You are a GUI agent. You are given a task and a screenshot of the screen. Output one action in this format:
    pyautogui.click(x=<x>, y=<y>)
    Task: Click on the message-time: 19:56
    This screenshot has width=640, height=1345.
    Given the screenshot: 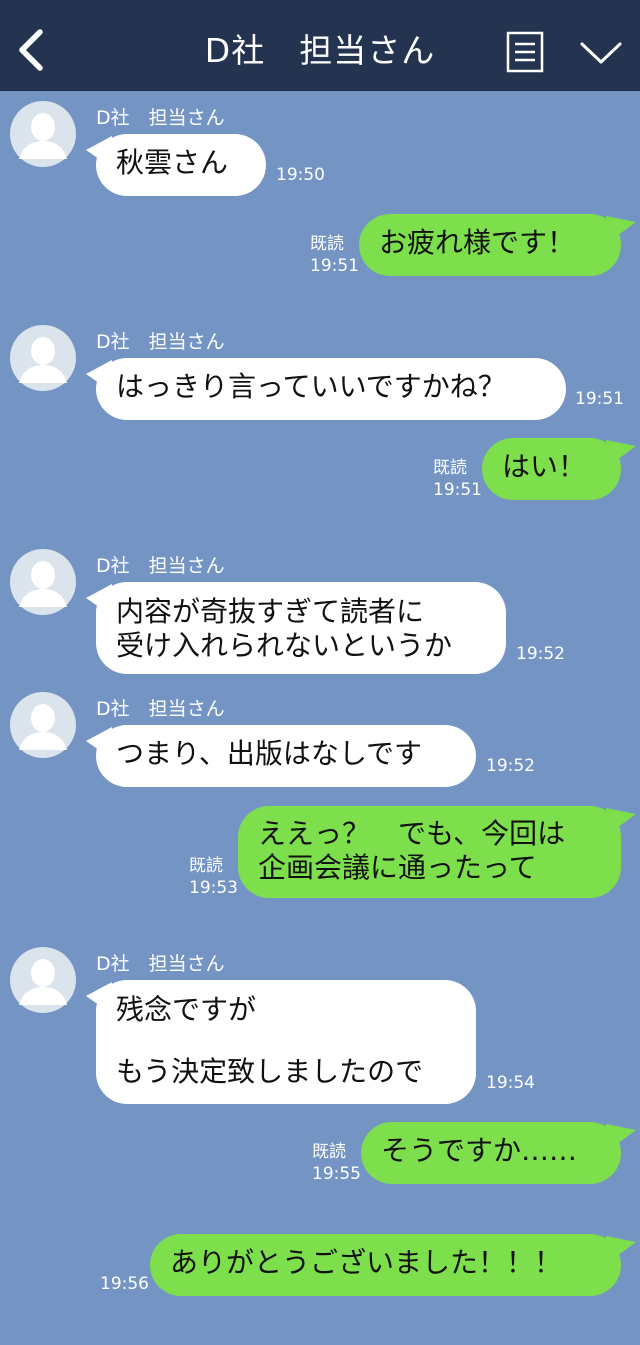 What is the action you would take?
    pyautogui.click(x=124, y=1284)
    